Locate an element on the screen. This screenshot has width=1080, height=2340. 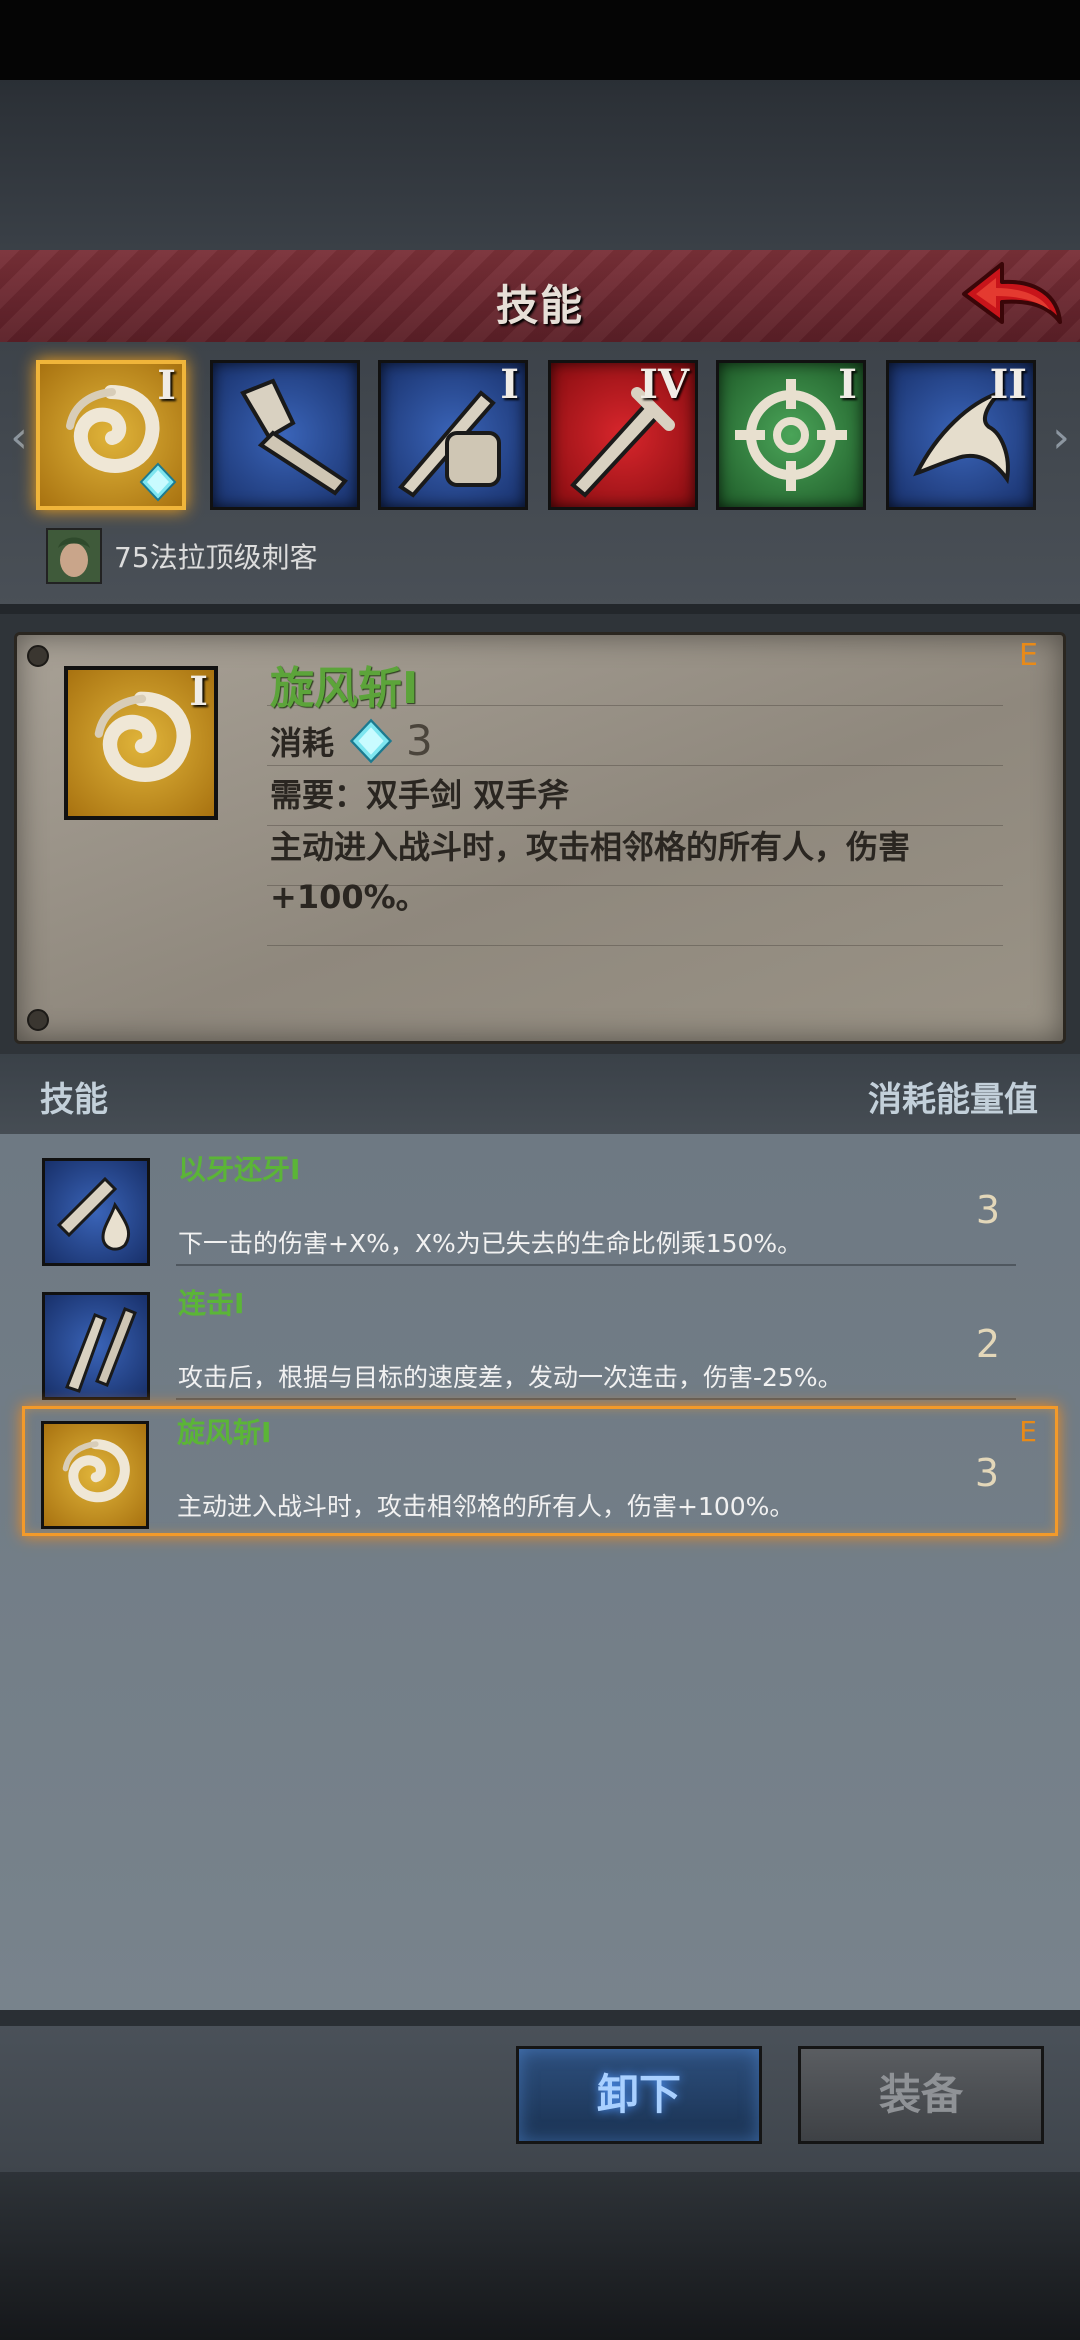
combo-icon is located at coordinates (96, 1346).